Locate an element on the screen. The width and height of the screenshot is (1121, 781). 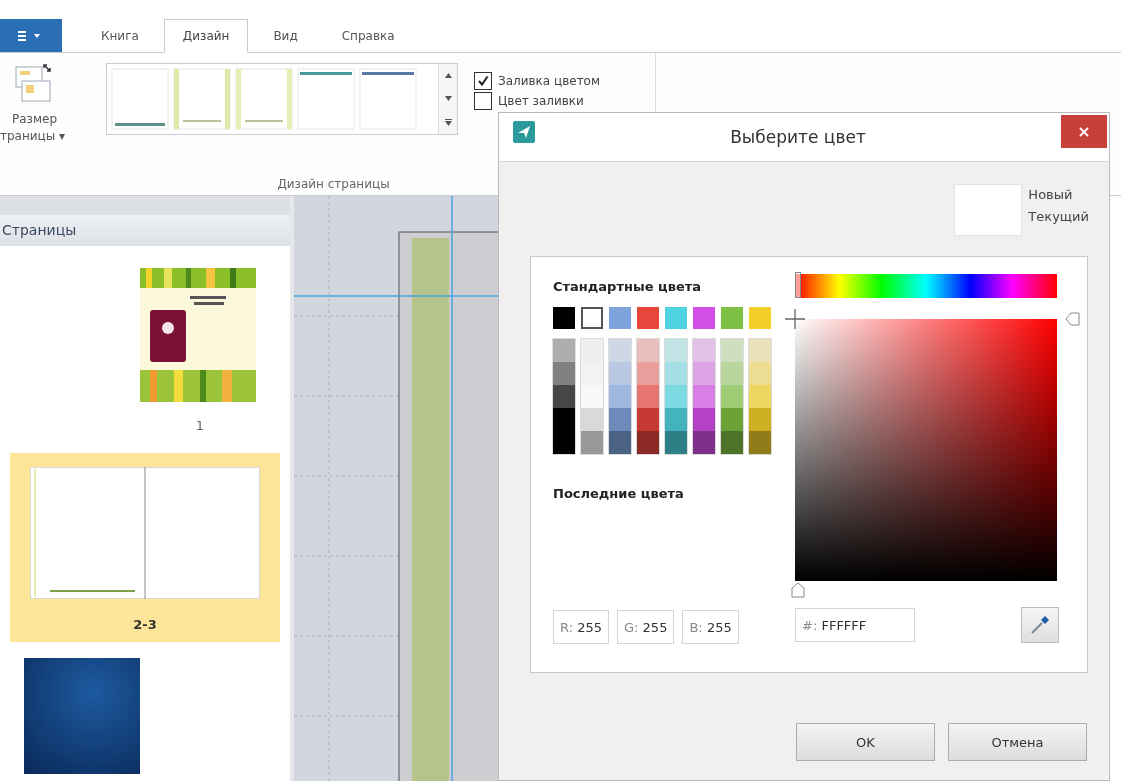
page-number-label: 2-3 is located at coordinates (145, 624).